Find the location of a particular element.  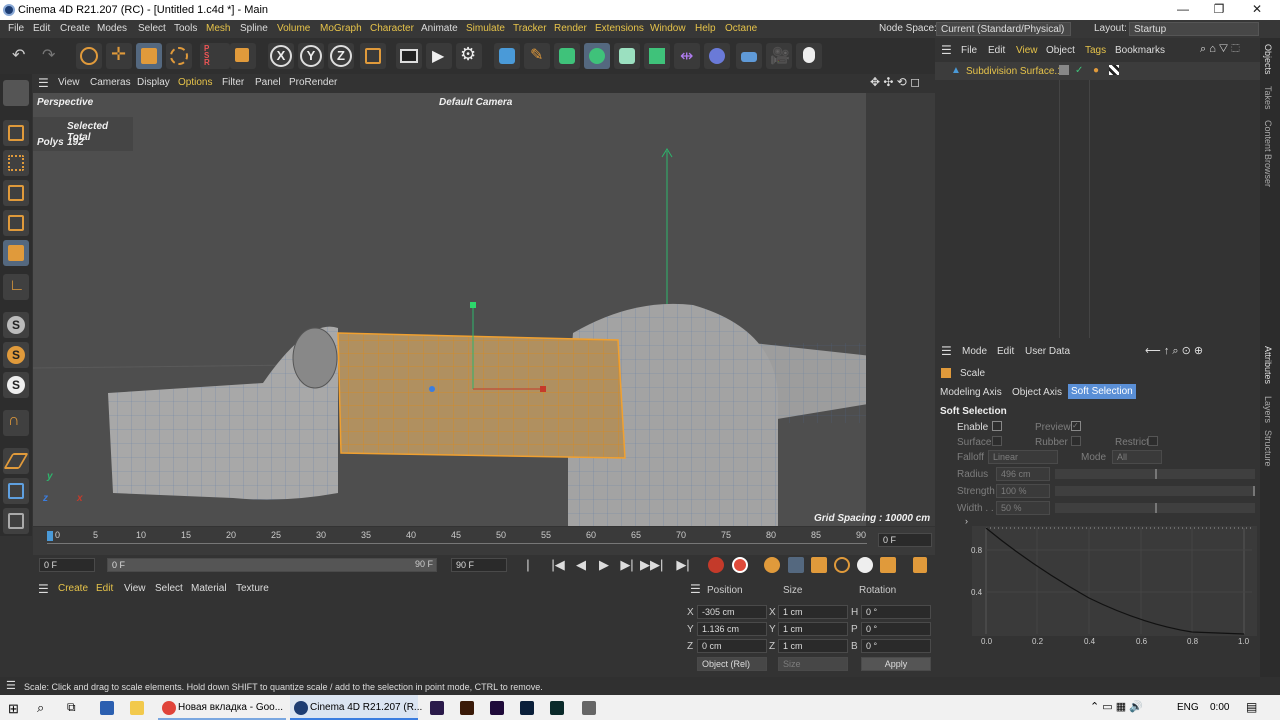

polygon-mode-icon is located at coordinates (16, 253).